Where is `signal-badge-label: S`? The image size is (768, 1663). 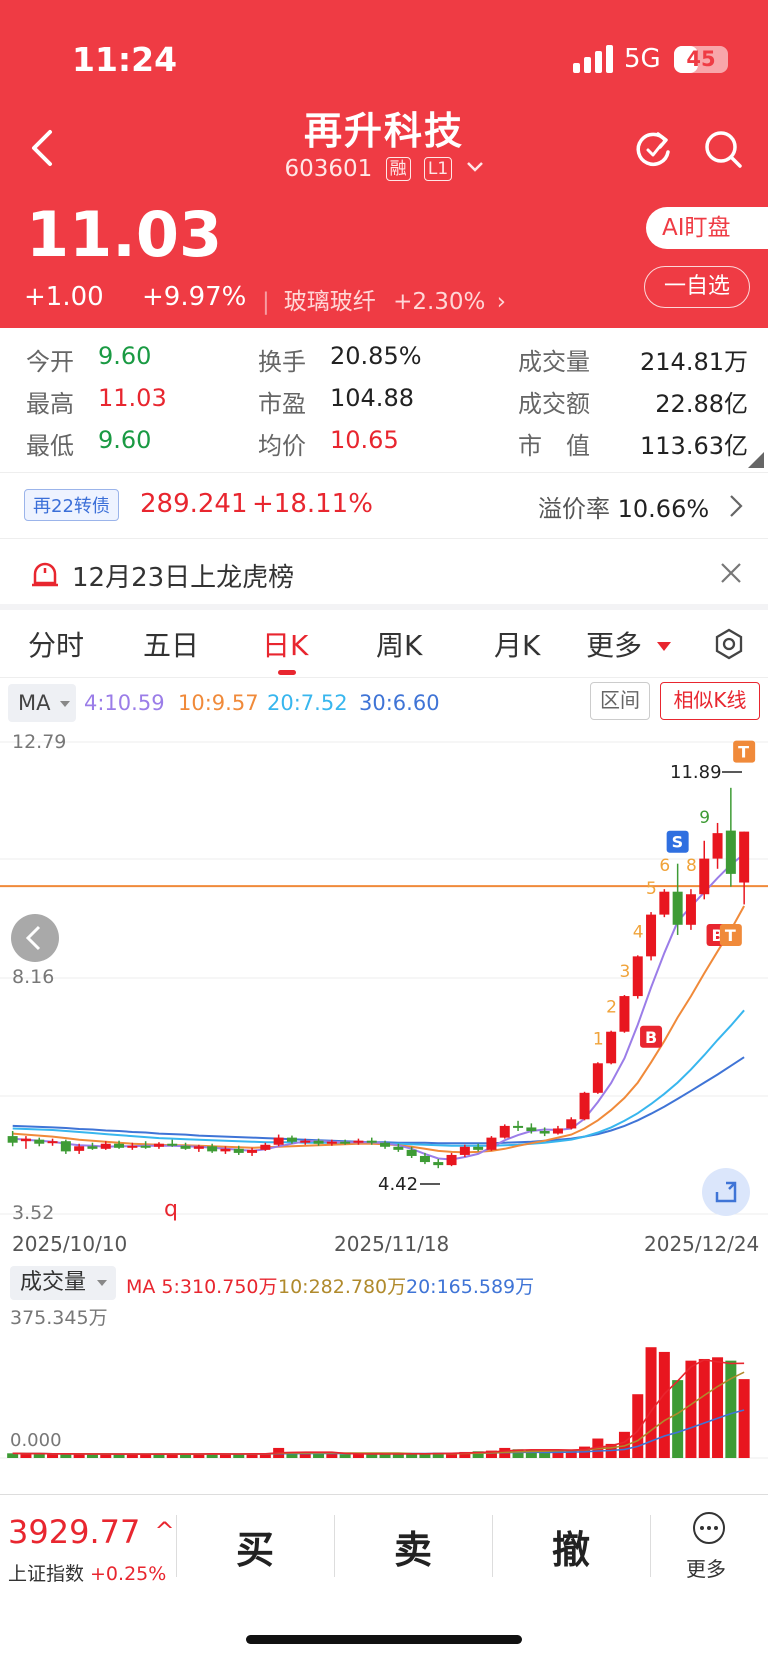 signal-badge-label: S is located at coordinates (678, 842).